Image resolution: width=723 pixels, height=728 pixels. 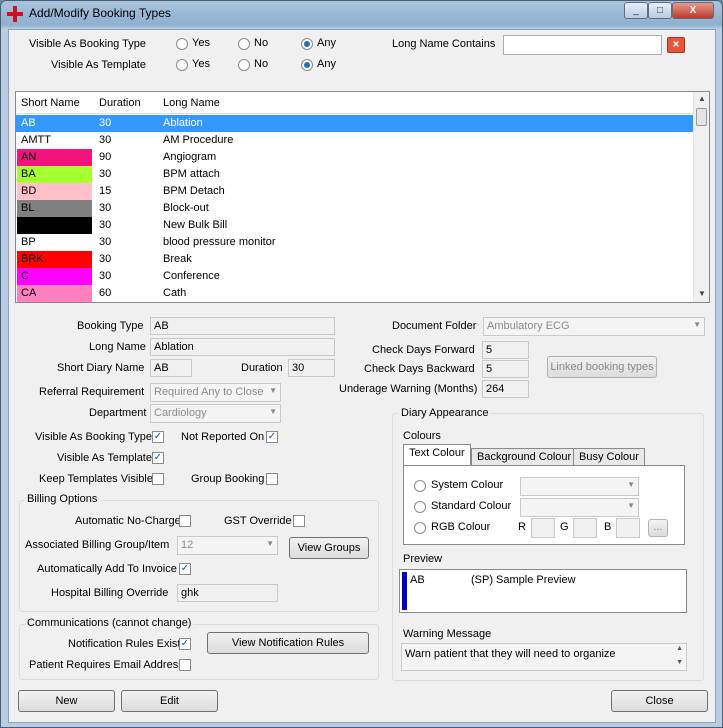 What do you see at coordinates (62, 499) in the screenshot?
I see `billing-options-title: Billing Options` at bounding box center [62, 499].